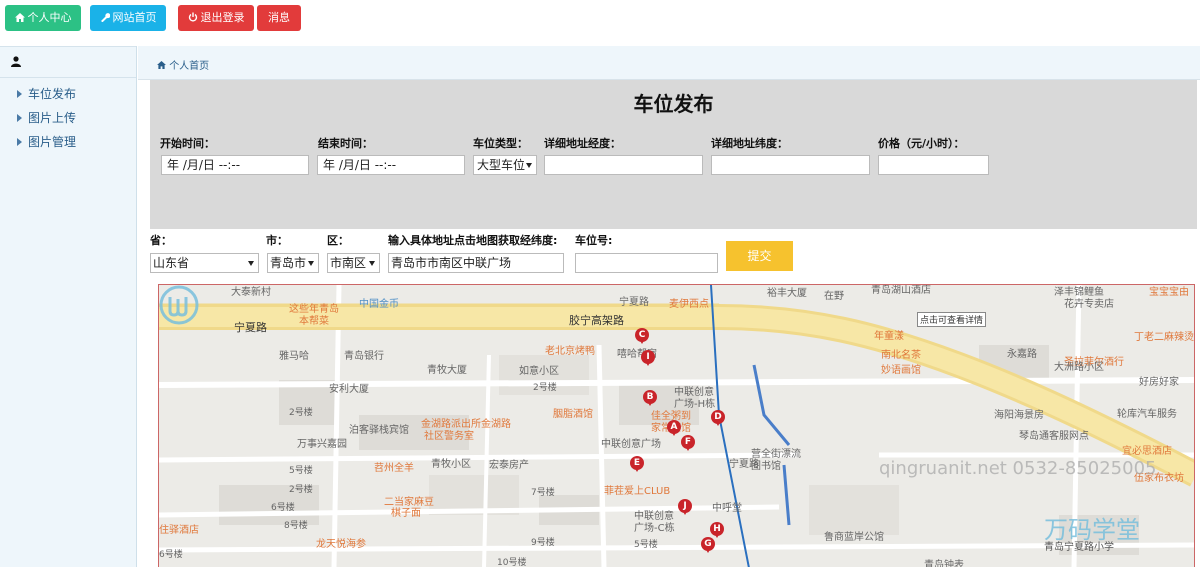 This screenshot has width=1200, height=567. What do you see at coordinates (171, 263) in the screenshot?
I see `province-value: 山东省` at bounding box center [171, 263].